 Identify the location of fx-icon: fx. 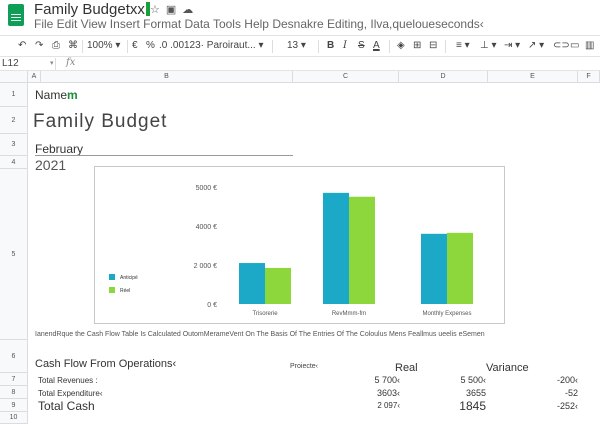
(71, 62).